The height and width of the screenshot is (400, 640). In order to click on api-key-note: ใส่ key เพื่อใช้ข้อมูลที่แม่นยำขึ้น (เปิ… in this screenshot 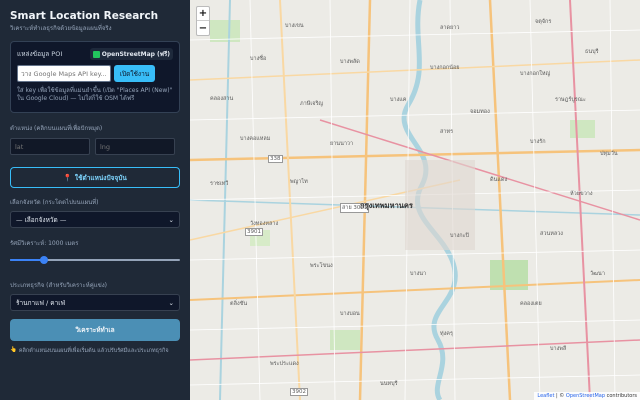, I will do `click(95, 94)`.